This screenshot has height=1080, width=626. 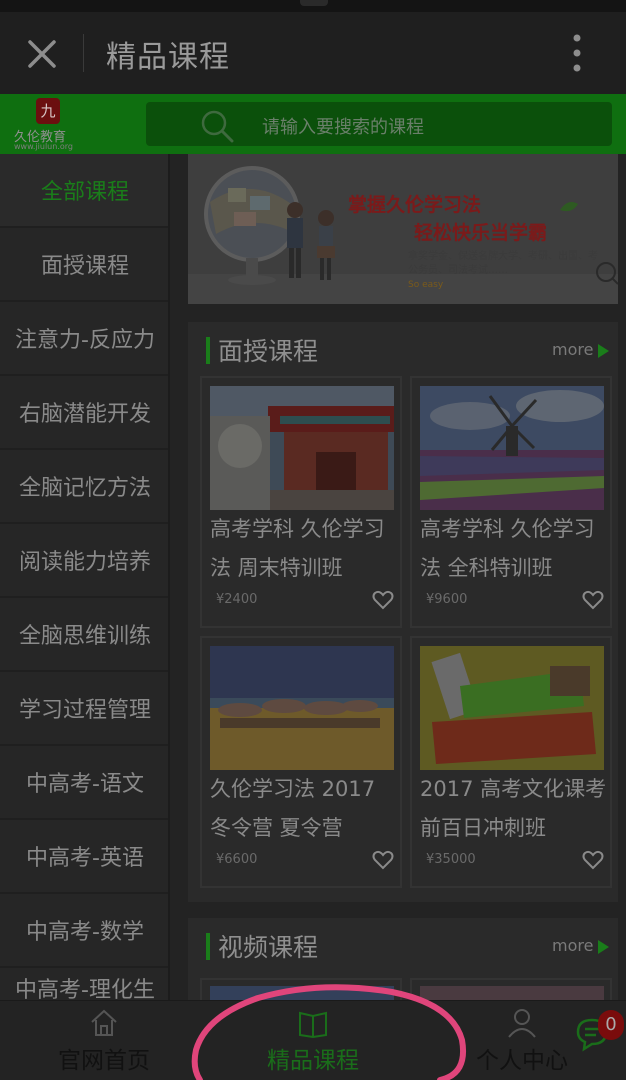 I want to click on logo-mark: 九, so click(x=48, y=111).